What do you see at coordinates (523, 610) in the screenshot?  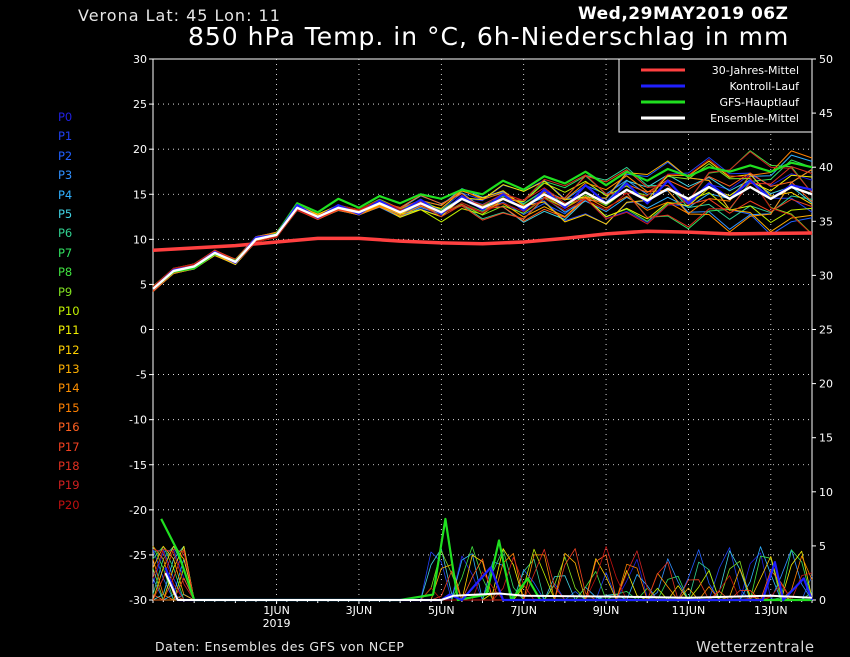 I see `x-tick-label: 7JUN` at bounding box center [523, 610].